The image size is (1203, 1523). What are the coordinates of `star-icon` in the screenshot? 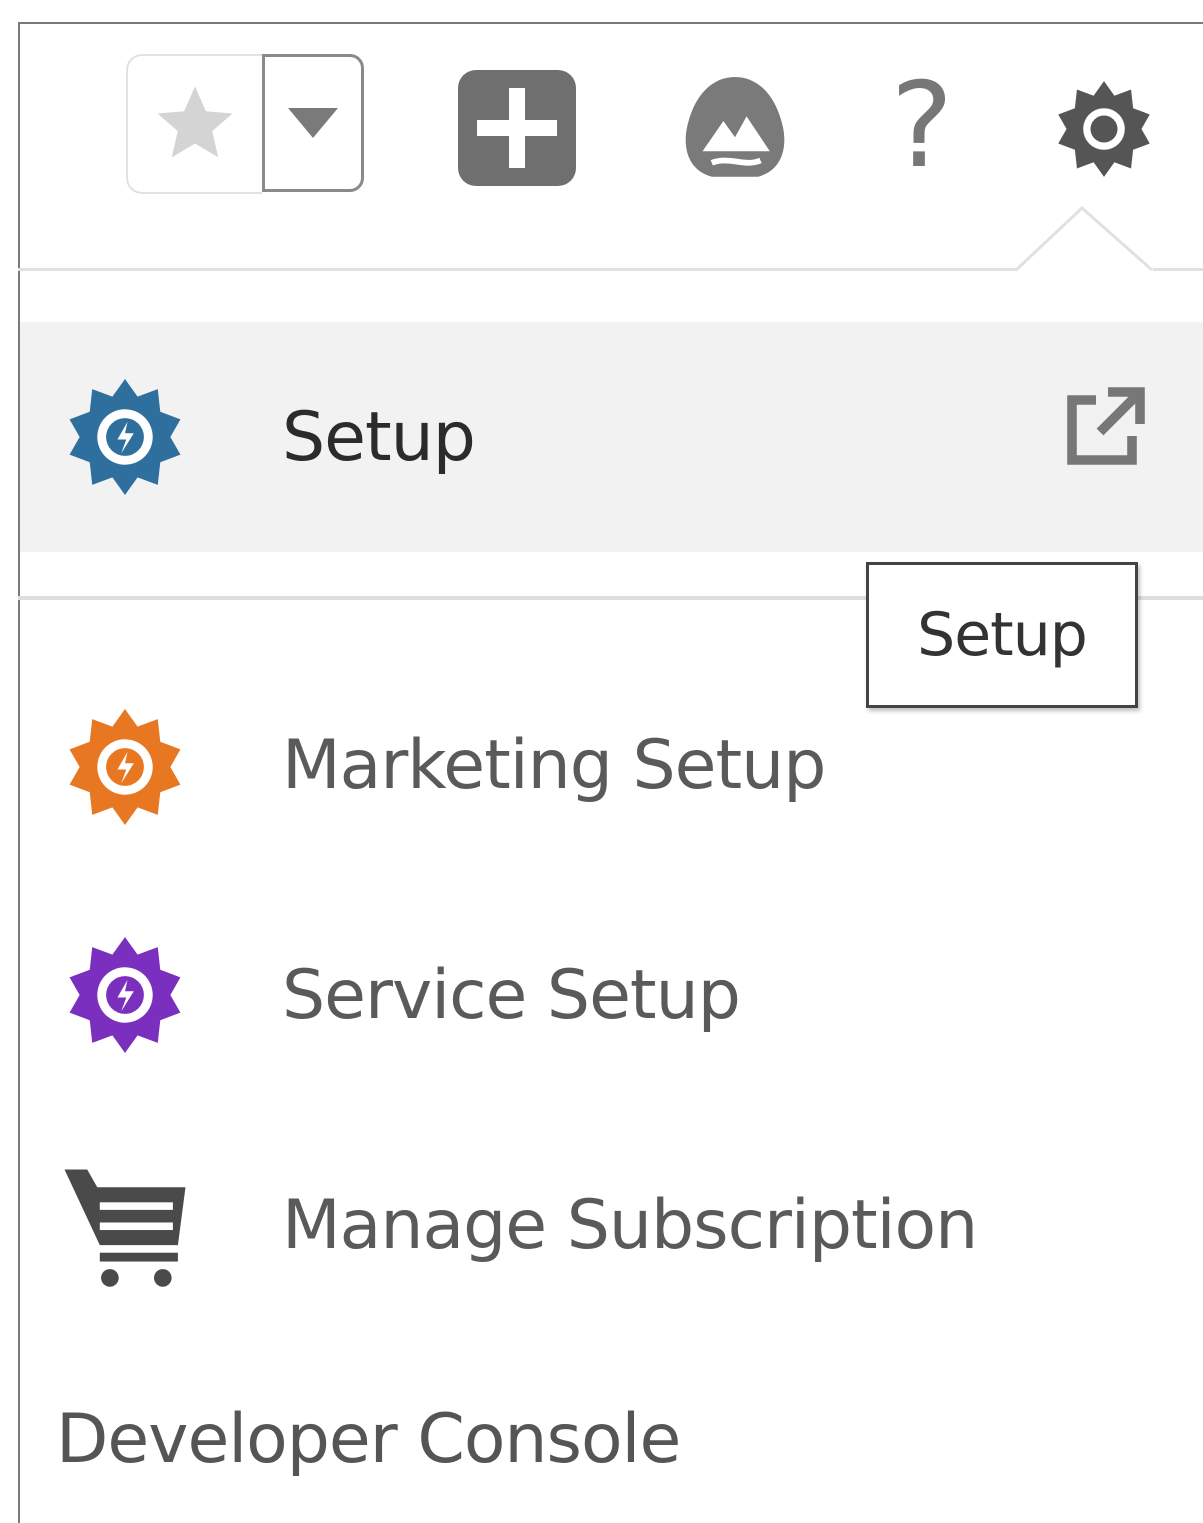 It's located at (195, 122).